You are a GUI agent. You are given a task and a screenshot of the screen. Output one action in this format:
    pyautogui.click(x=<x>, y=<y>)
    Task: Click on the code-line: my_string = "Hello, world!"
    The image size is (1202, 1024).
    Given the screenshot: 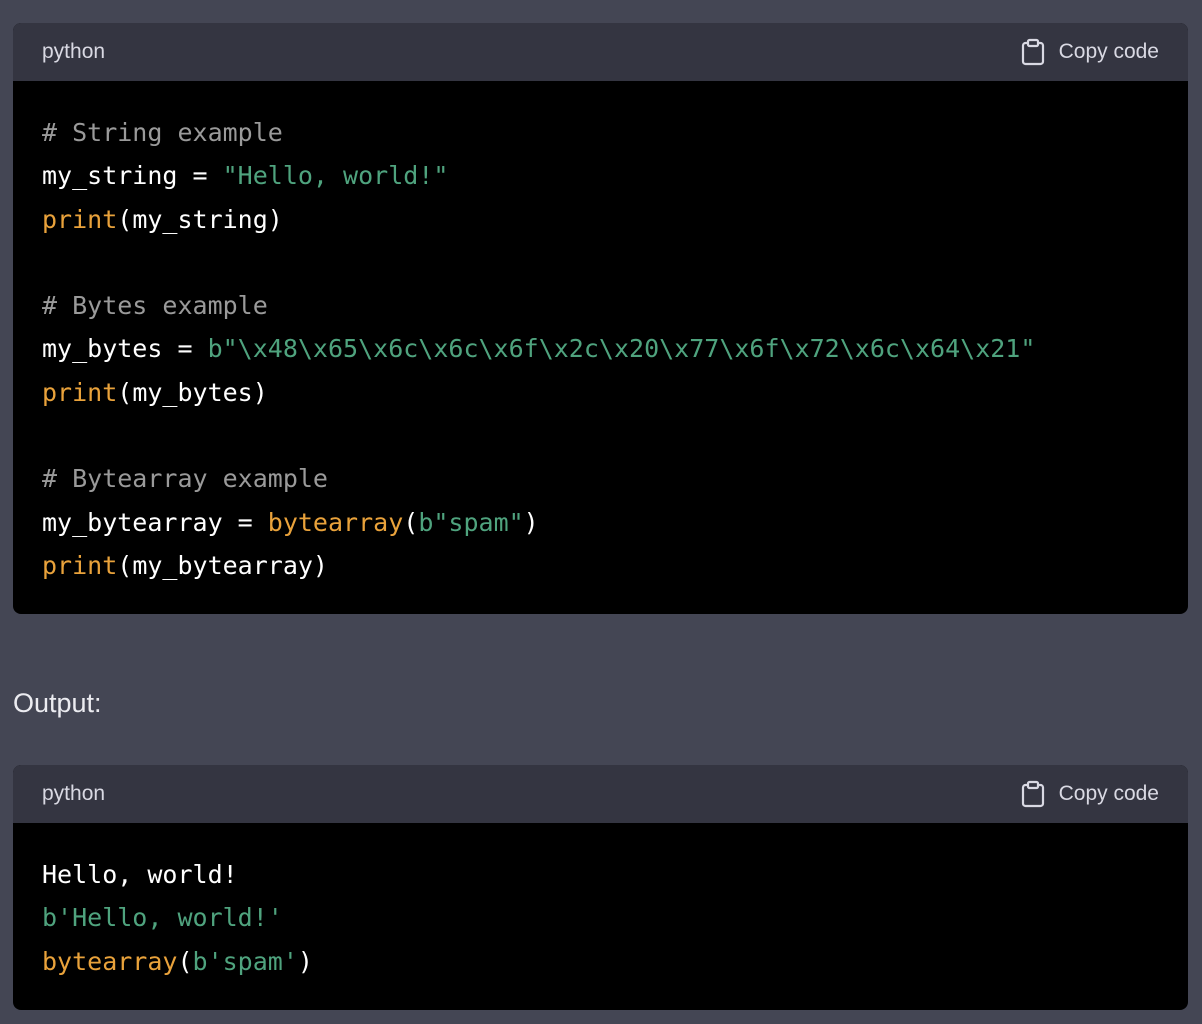 What is the action you would take?
    pyautogui.click(x=600, y=175)
    